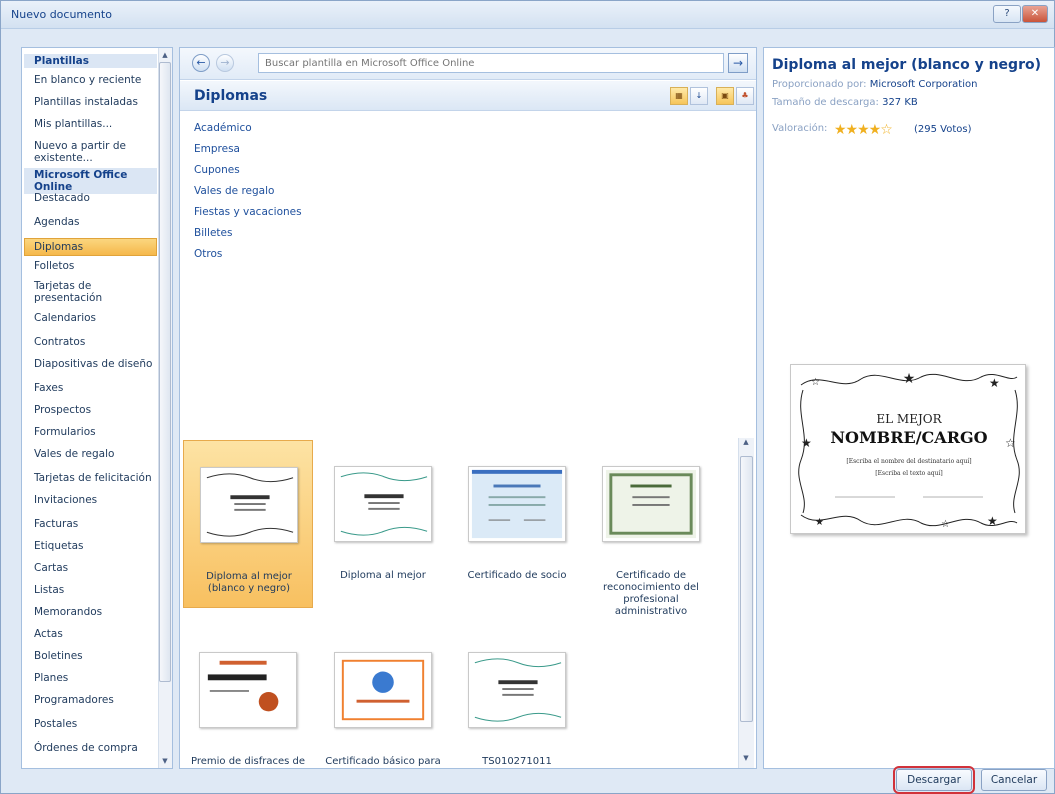 The height and width of the screenshot is (794, 1055). Describe the element at coordinates (934, 780) in the screenshot. I see `download-button: Descargar` at that location.